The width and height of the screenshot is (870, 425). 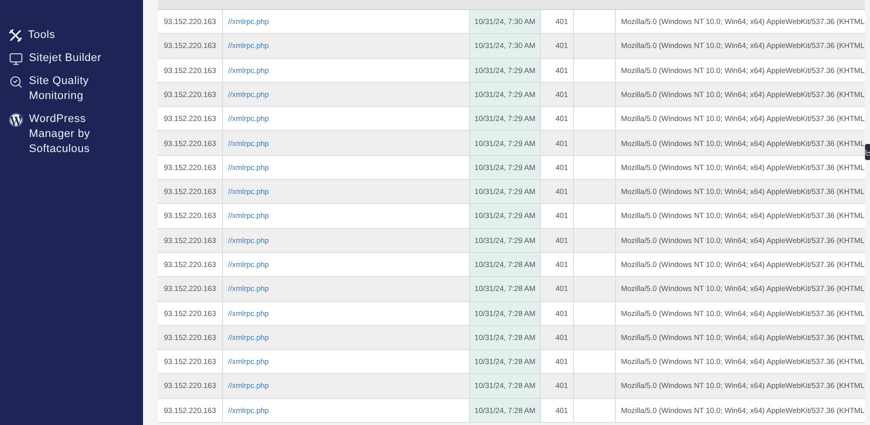 I want to click on search-icon, so click(x=16, y=82).